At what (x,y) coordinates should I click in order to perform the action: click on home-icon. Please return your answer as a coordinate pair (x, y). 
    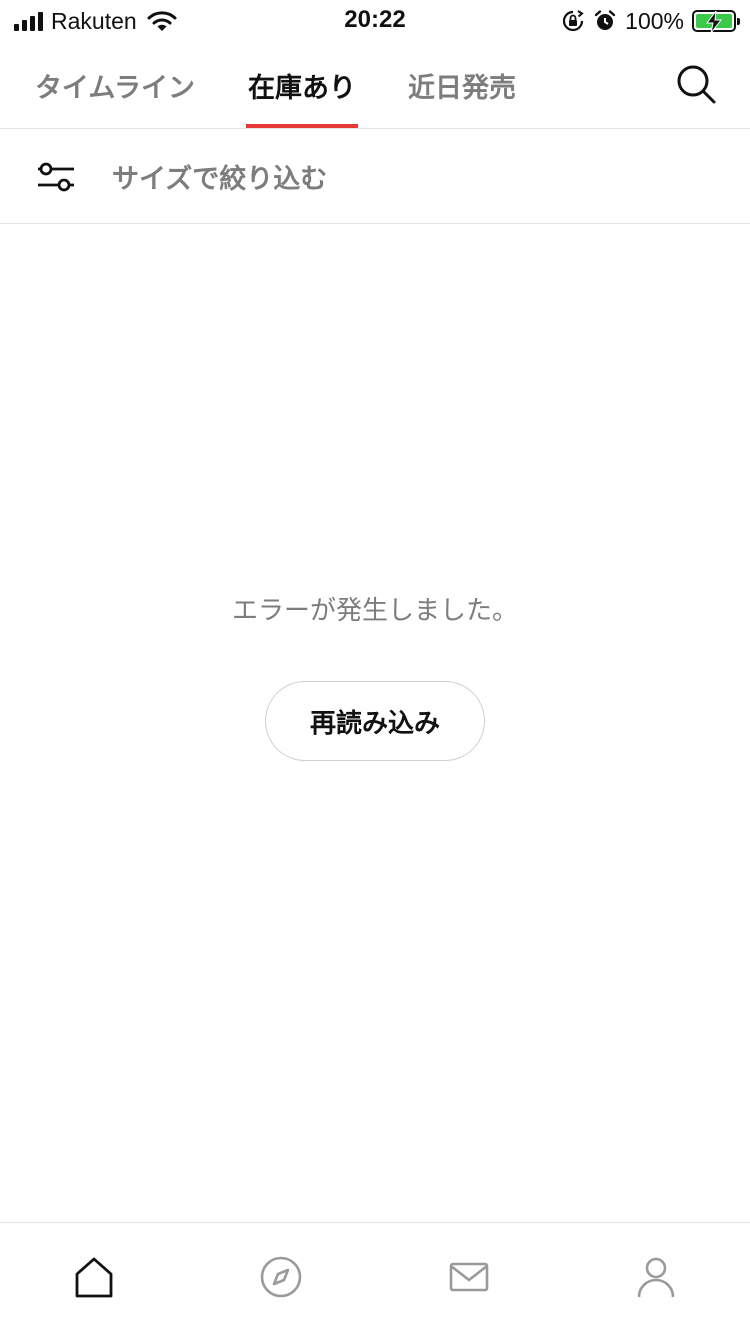
    Looking at the image, I should click on (94, 1277).